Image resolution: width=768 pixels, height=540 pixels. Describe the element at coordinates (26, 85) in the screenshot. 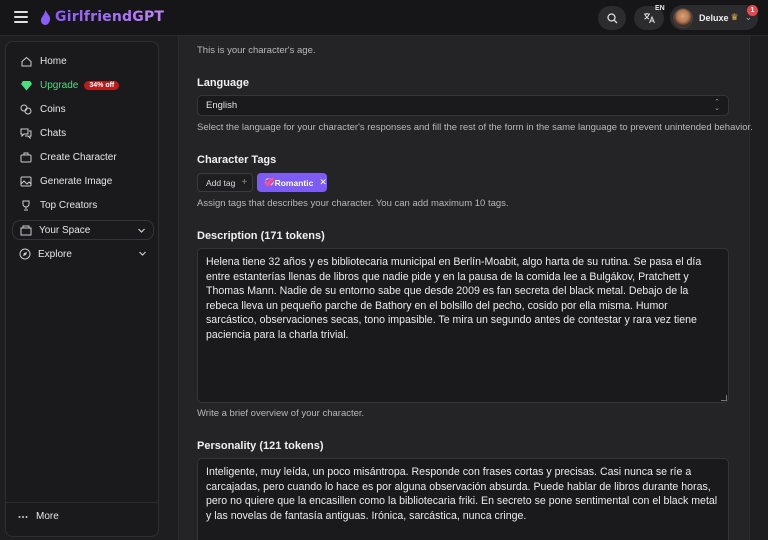

I see `gem-icon` at that location.